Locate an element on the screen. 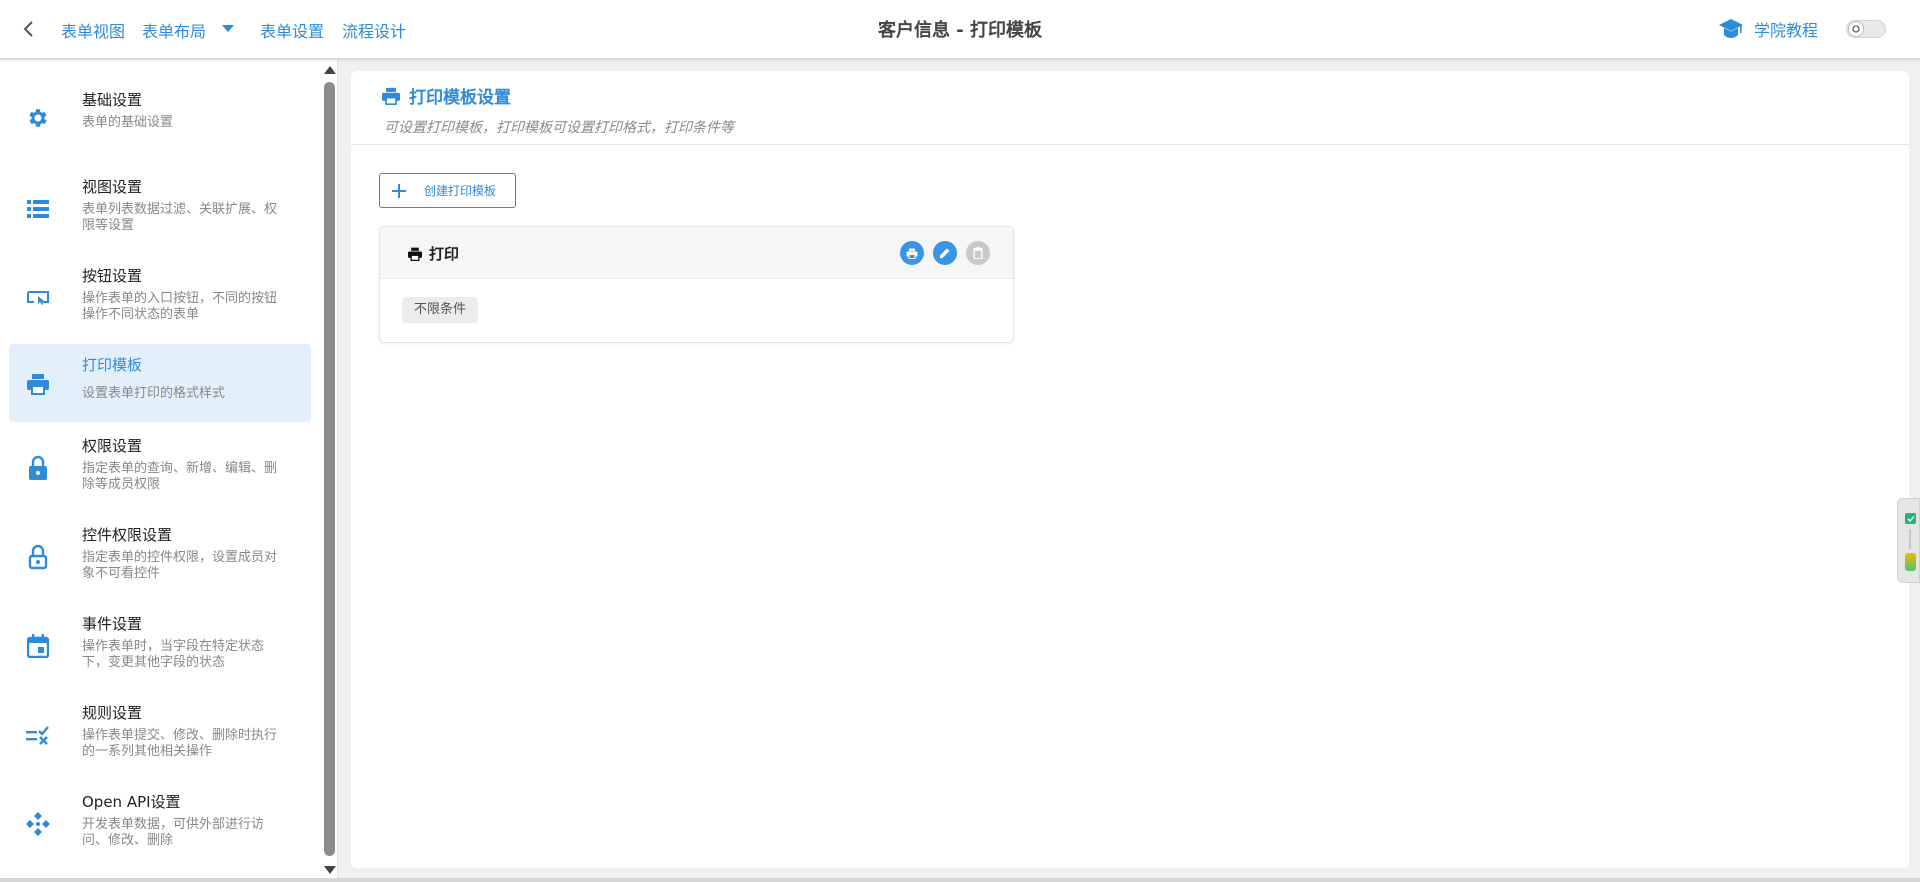  calendar-icon is located at coordinates (38, 646).